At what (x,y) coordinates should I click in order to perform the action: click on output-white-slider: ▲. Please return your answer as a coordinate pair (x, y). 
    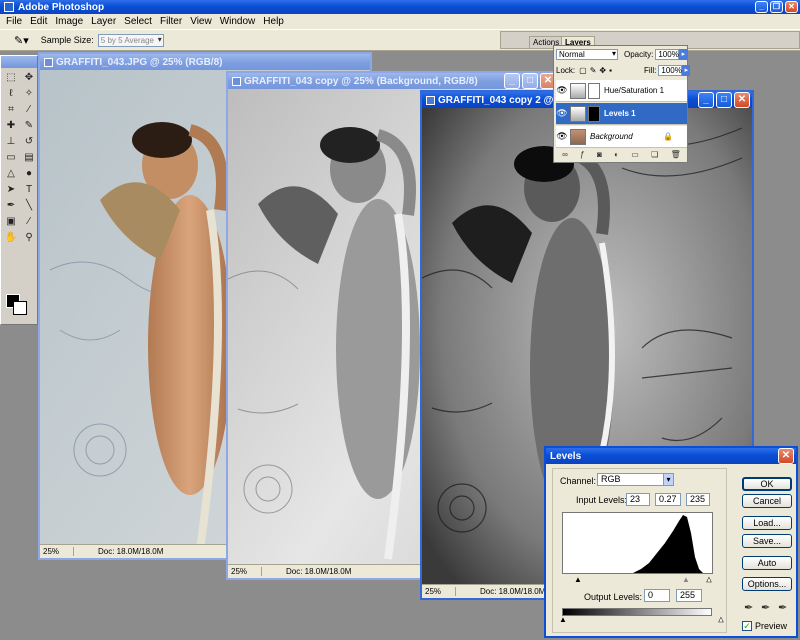
    Looking at the image, I should click on (721, 620).